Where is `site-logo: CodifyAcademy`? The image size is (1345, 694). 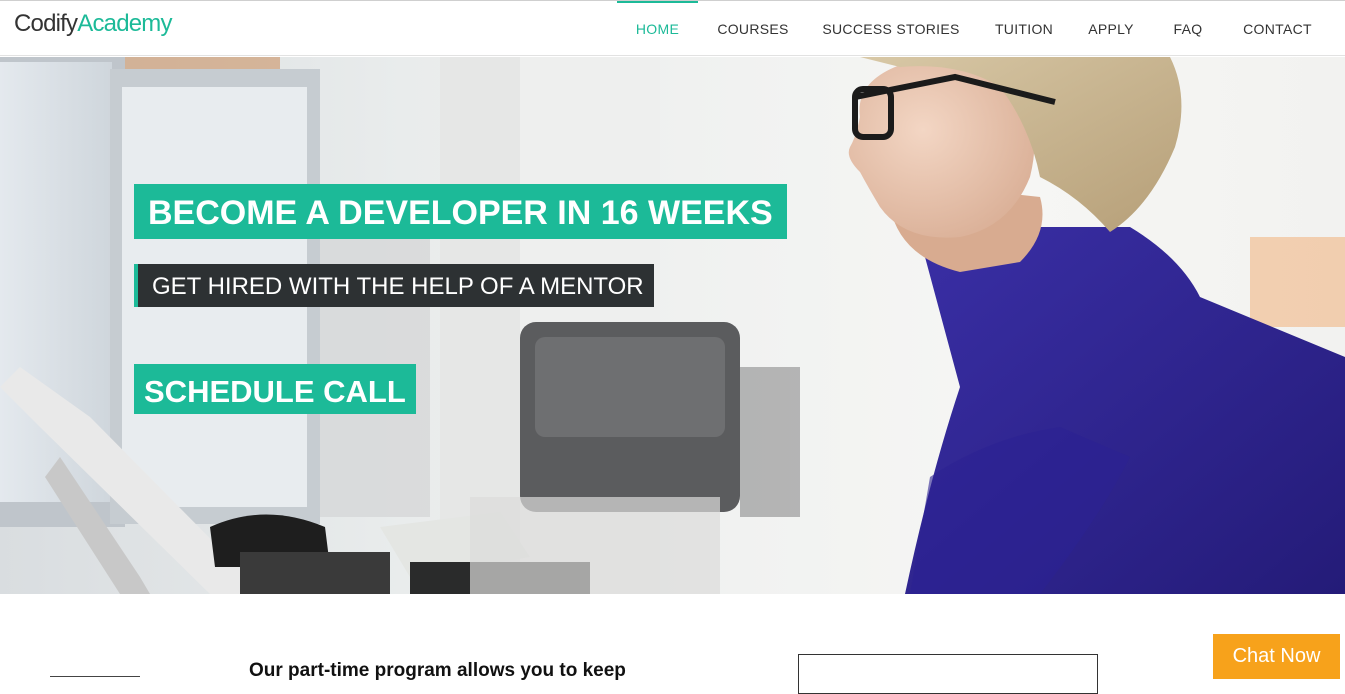
site-logo: CodifyAcademy is located at coordinates (93, 24).